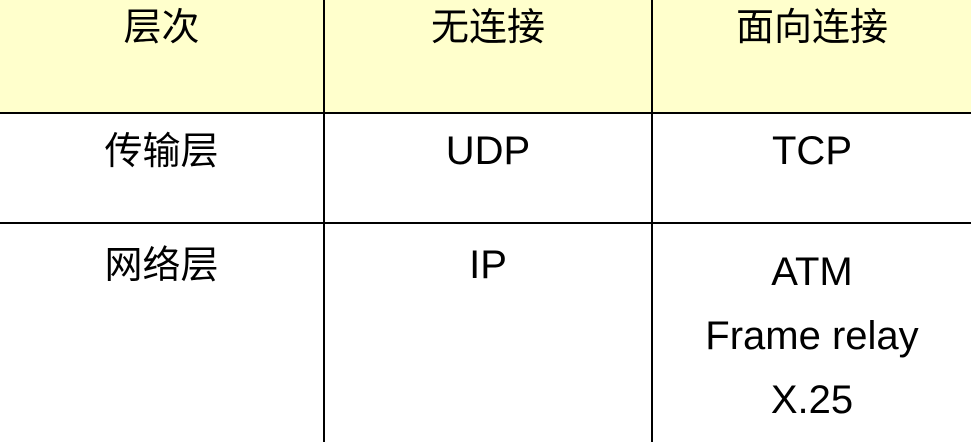  I want to click on protocol-name: ATM, so click(812, 272).